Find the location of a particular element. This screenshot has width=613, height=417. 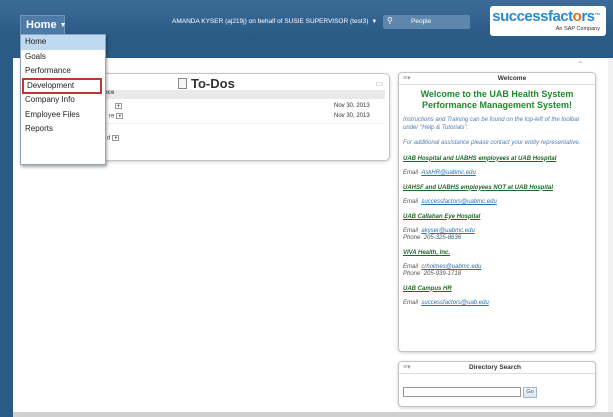

email-link: crholmes@uabmc.edu is located at coordinates (451, 267).